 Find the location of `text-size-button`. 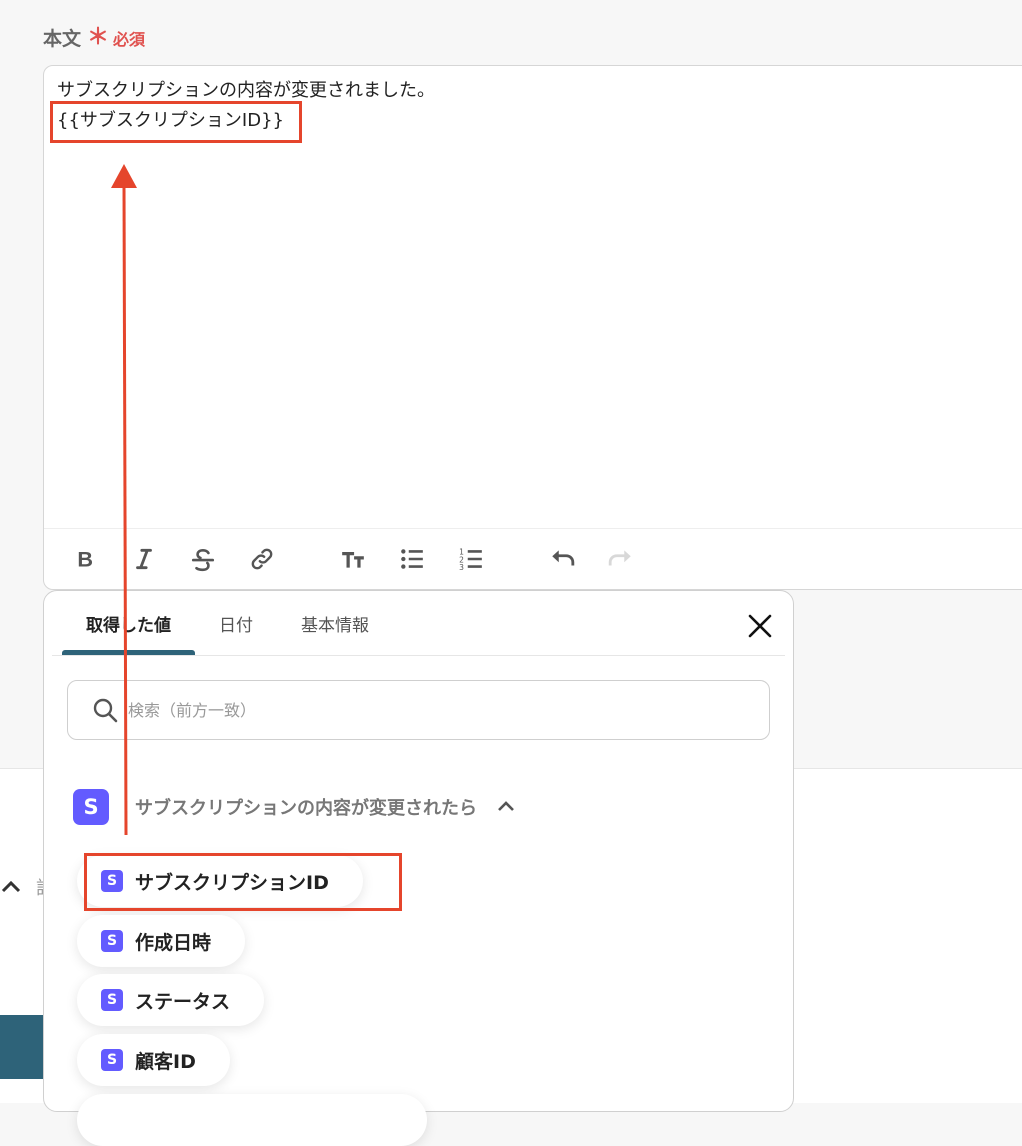

text-size-button is located at coordinates (353, 559).